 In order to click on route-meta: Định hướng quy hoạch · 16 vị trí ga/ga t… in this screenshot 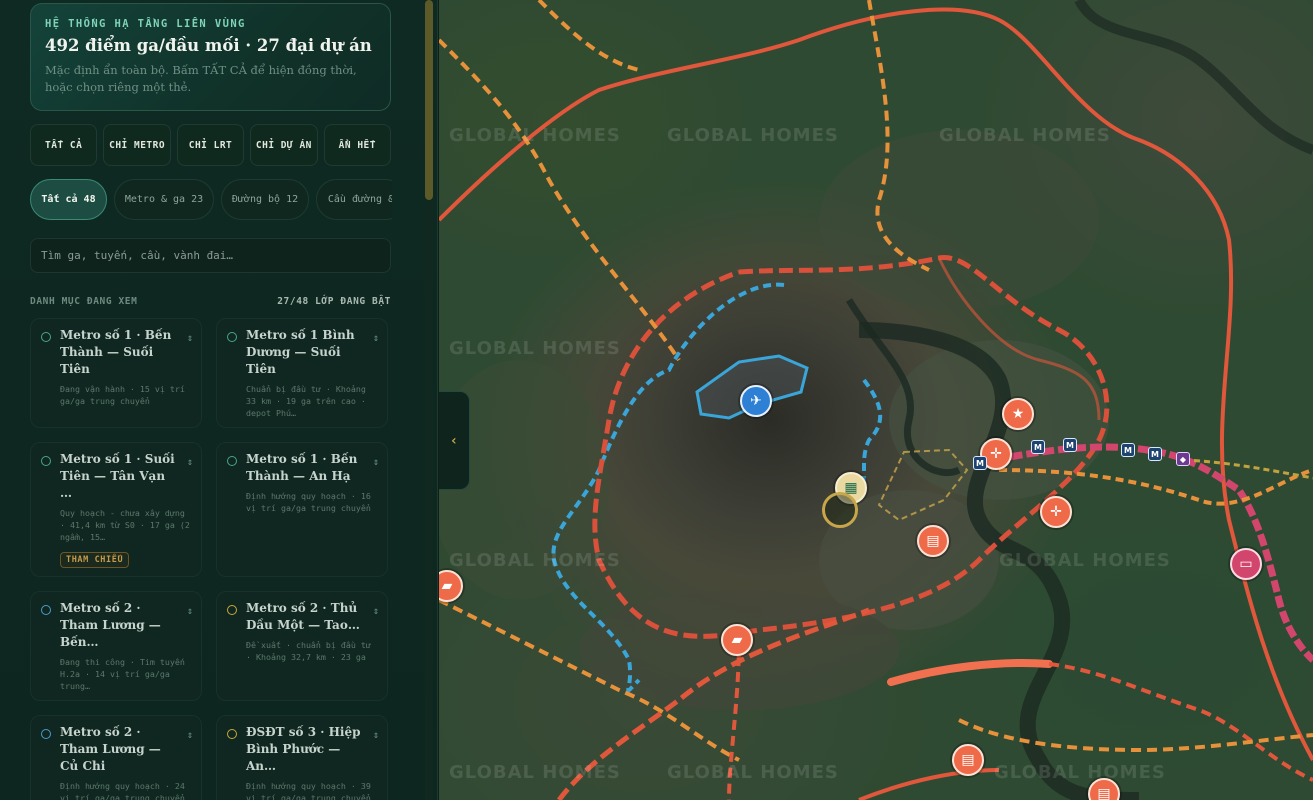, I will do `click(308, 502)`.